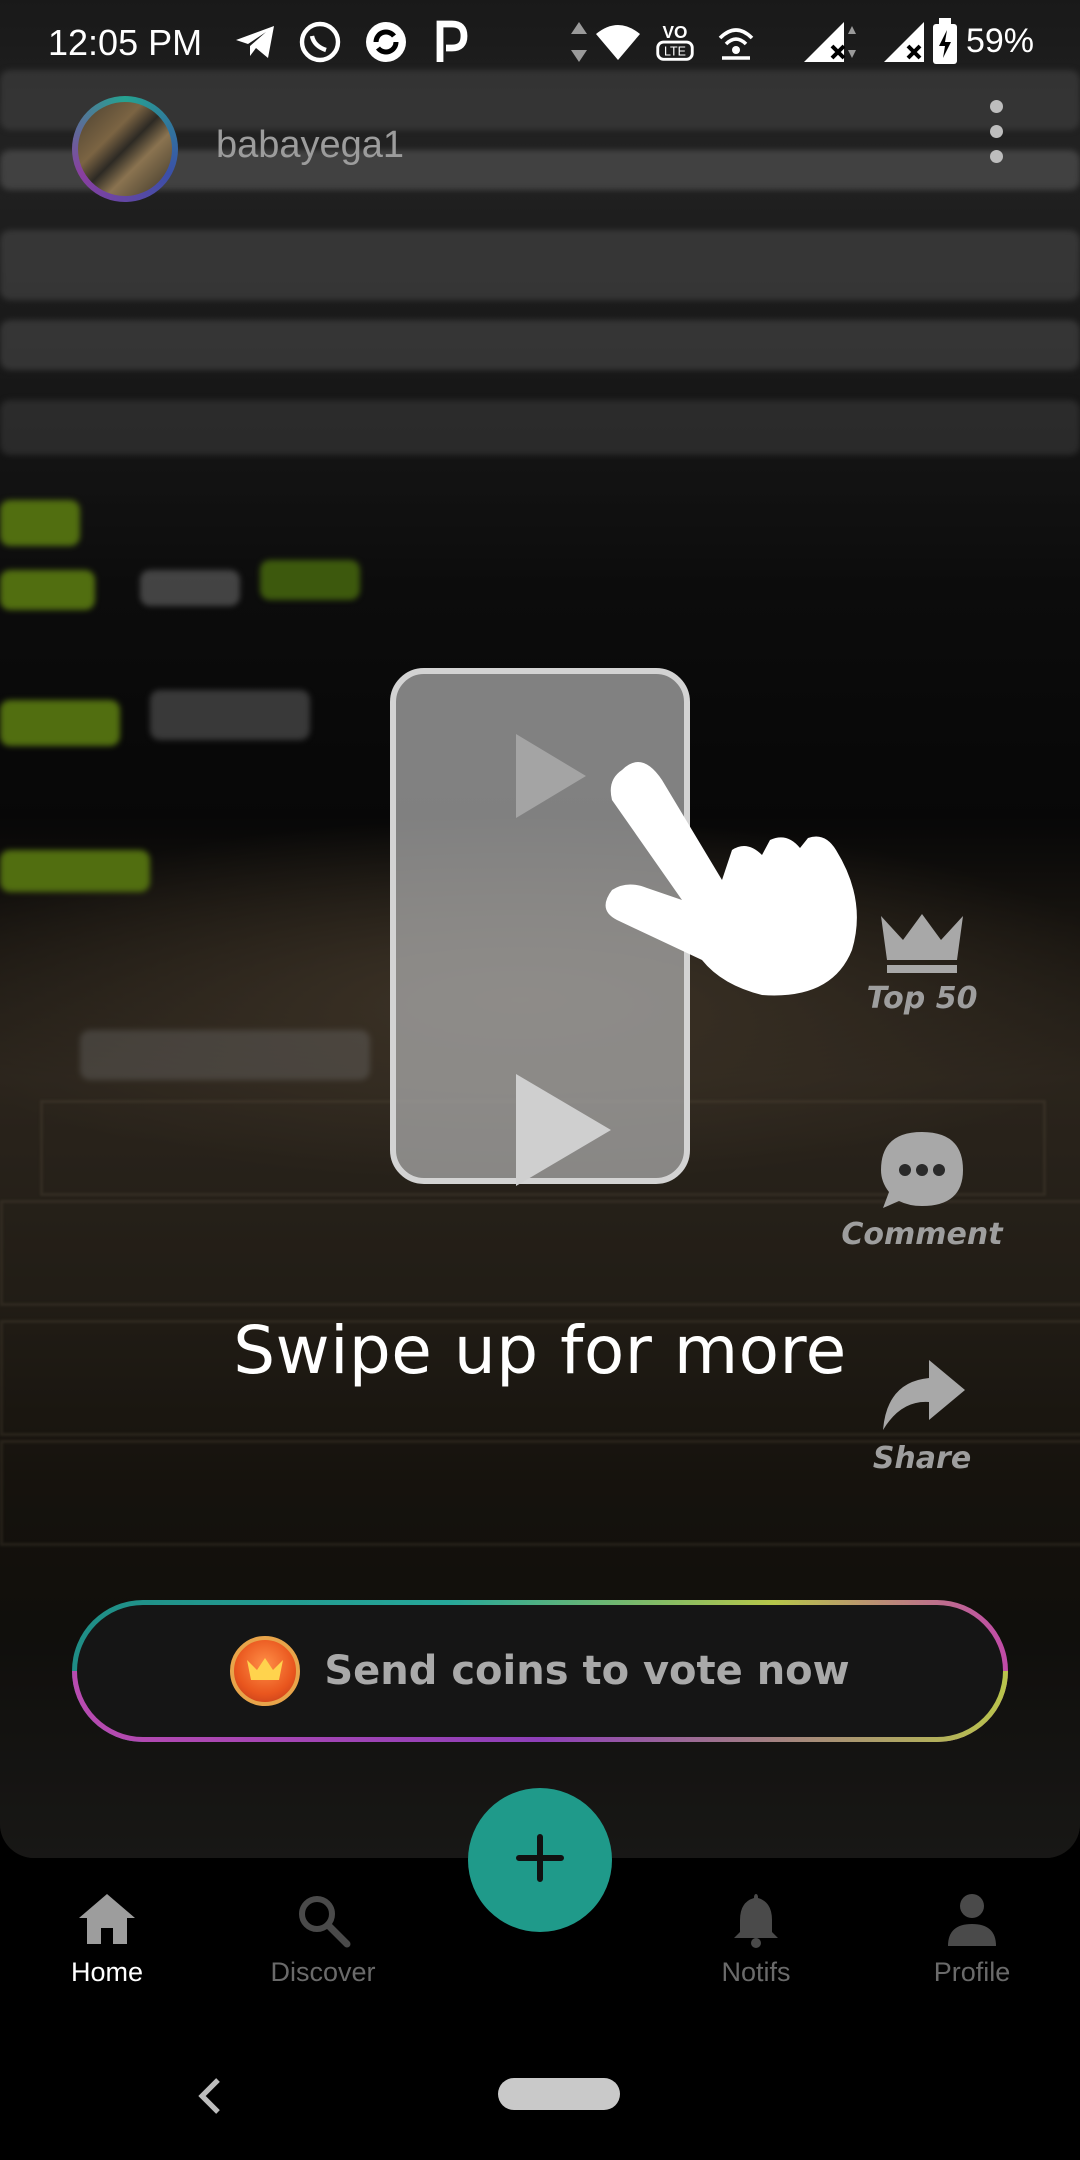 This screenshot has width=1080, height=2160. I want to click on system-back-icon, so click(210, 2098).